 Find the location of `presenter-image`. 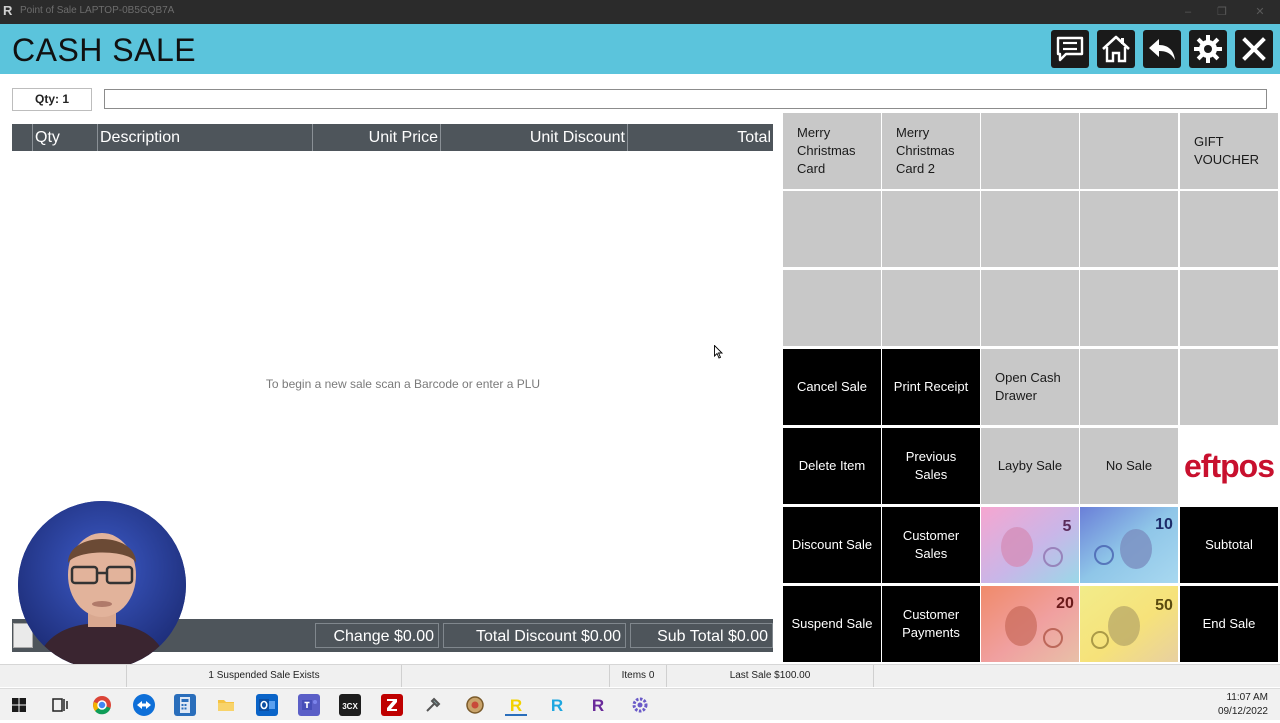

presenter-image is located at coordinates (102, 585).